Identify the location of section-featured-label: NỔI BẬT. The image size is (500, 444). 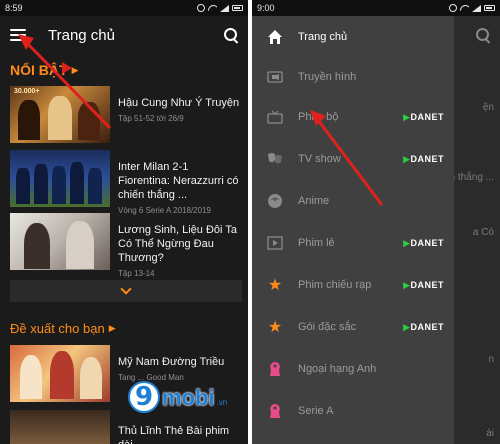
(39, 70).